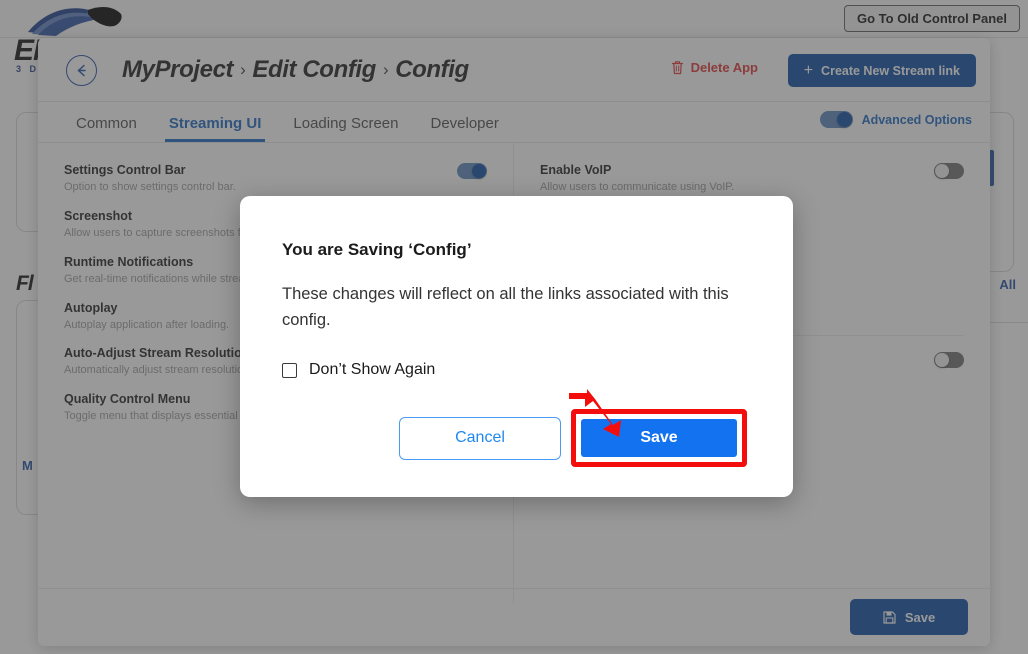  I want to click on dont-show-again-label: Don’t Show Again, so click(372, 370).